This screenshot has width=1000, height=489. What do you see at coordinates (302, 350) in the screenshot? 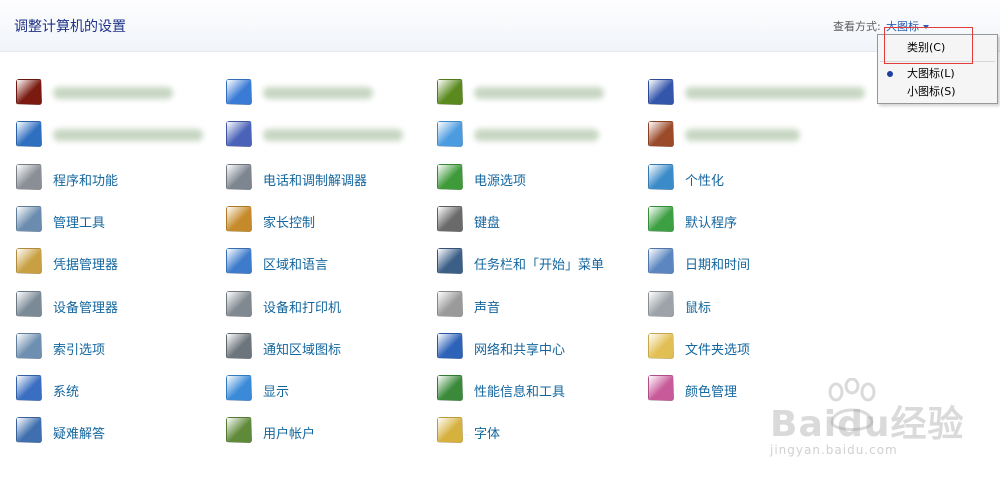
I see `control-panel-item-label: 通知区域图标` at bounding box center [302, 350].